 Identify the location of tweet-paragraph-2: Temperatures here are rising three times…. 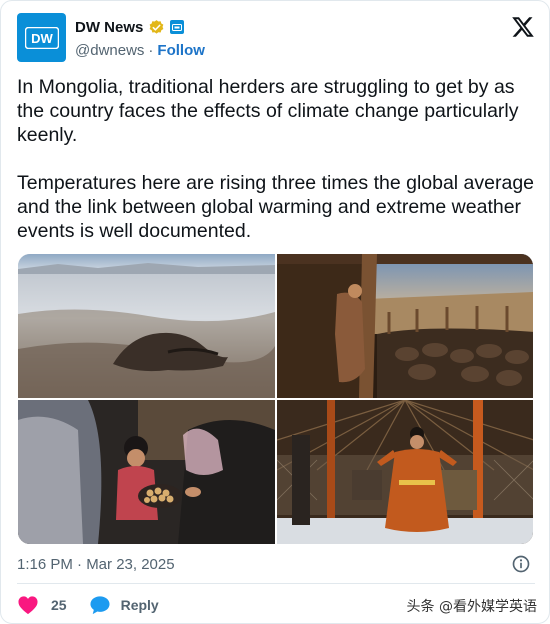
(276, 207).